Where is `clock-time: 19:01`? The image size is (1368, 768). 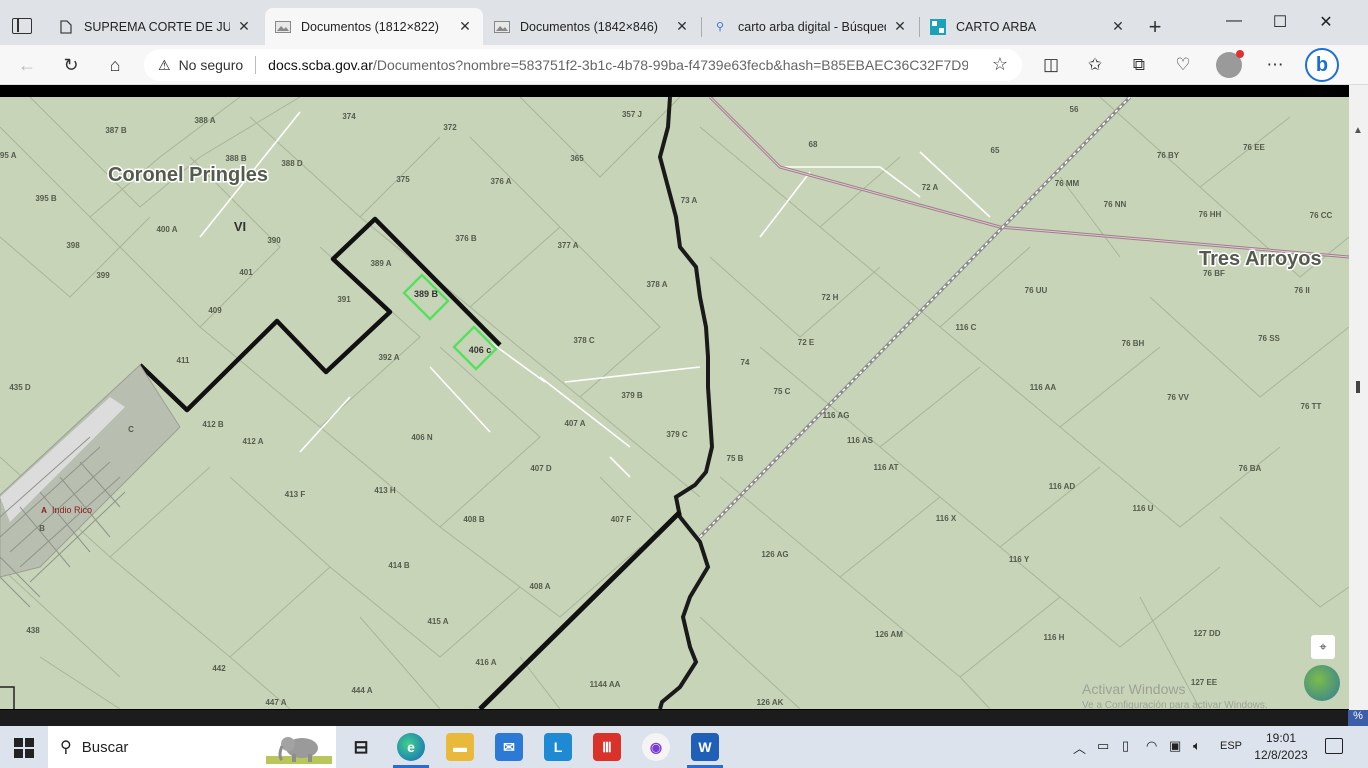
clock-time: 19:01 is located at coordinates (1281, 738).